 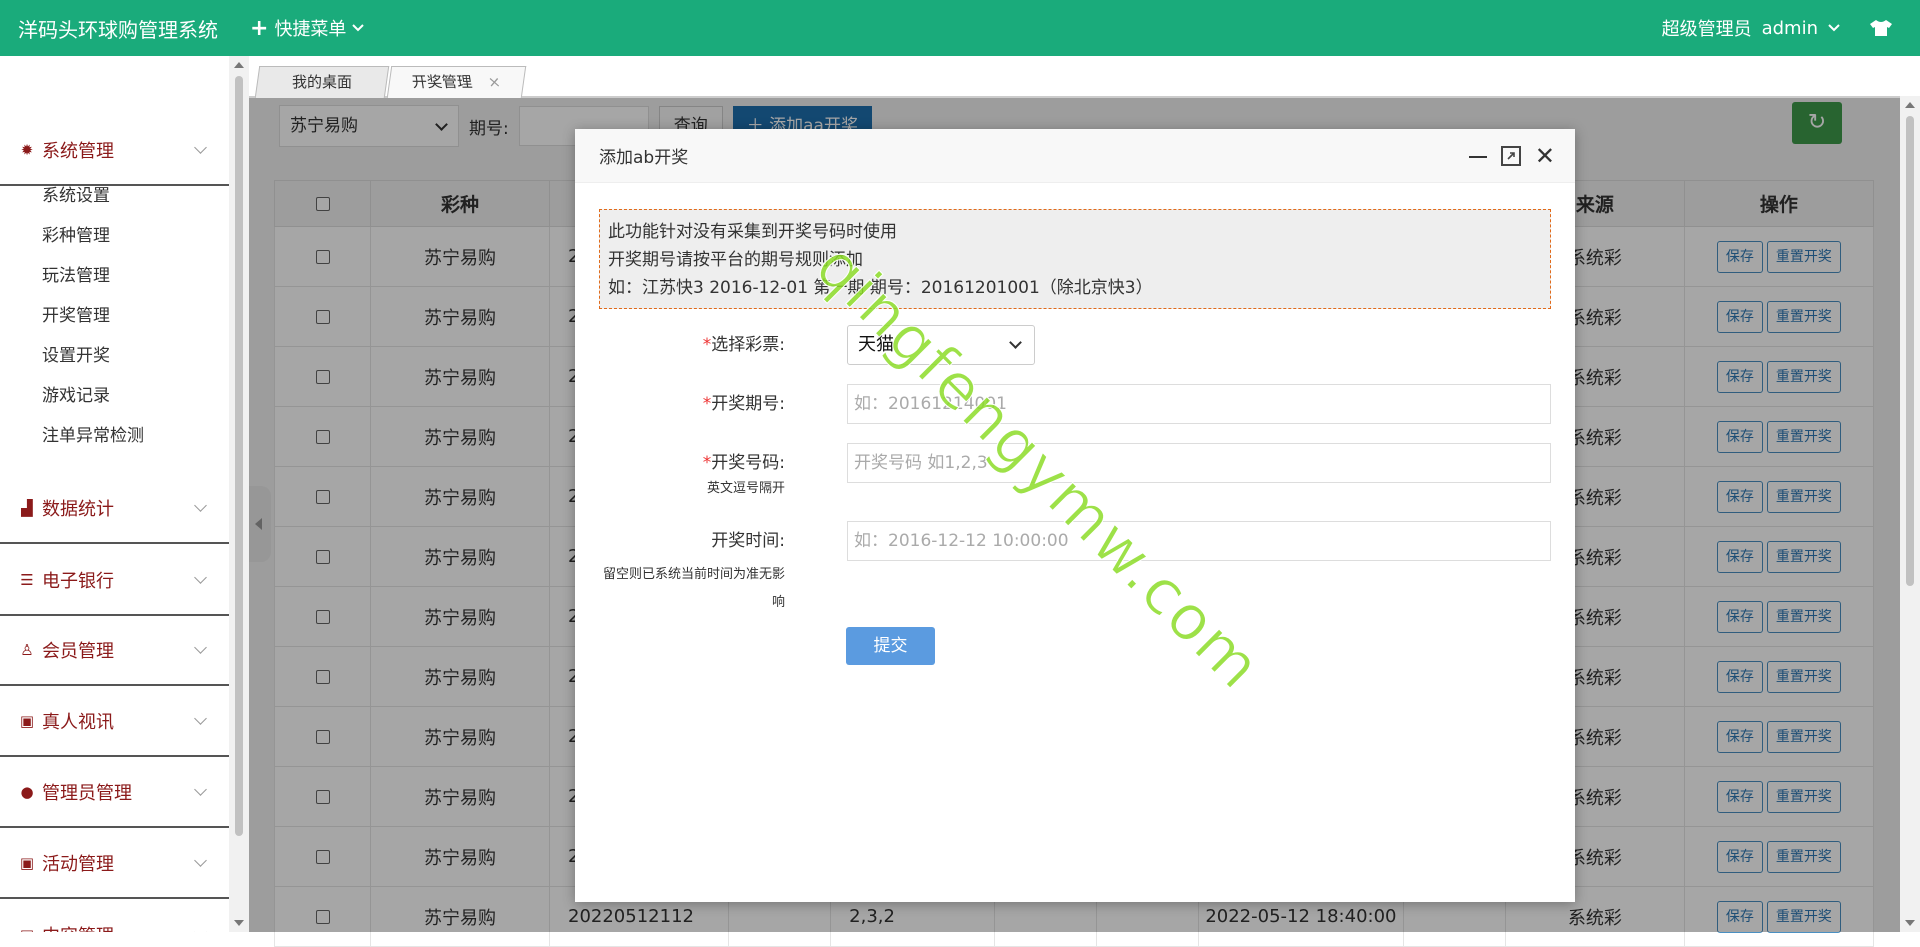 I want to click on top-bar: 洋码头环球购管理系统 + 快捷菜单 超级管理员 admin, so click(x=960, y=28).